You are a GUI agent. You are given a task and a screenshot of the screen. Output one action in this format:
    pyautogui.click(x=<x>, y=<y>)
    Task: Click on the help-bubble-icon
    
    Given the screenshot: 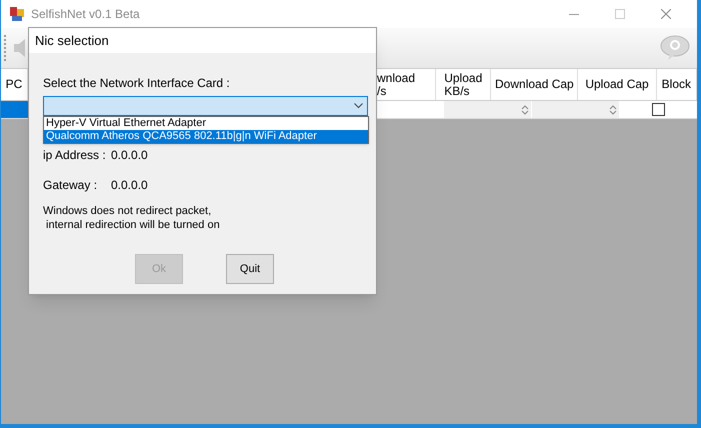 What is the action you would take?
    pyautogui.click(x=675, y=48)
    